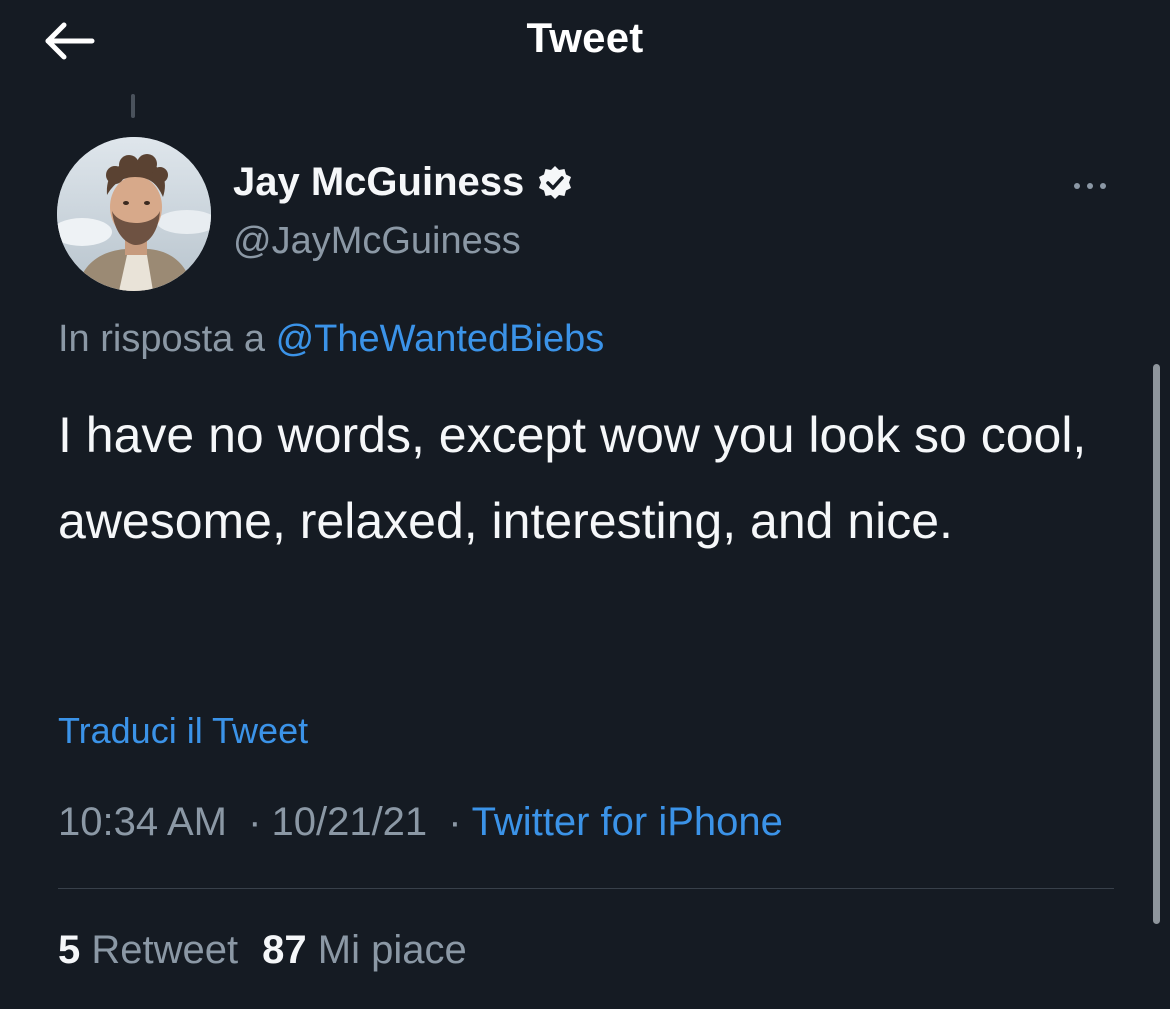 This screenshot has width=1170, height=1009. I want to click on likes-stat: 87 Mi piace, so click(364, 950).